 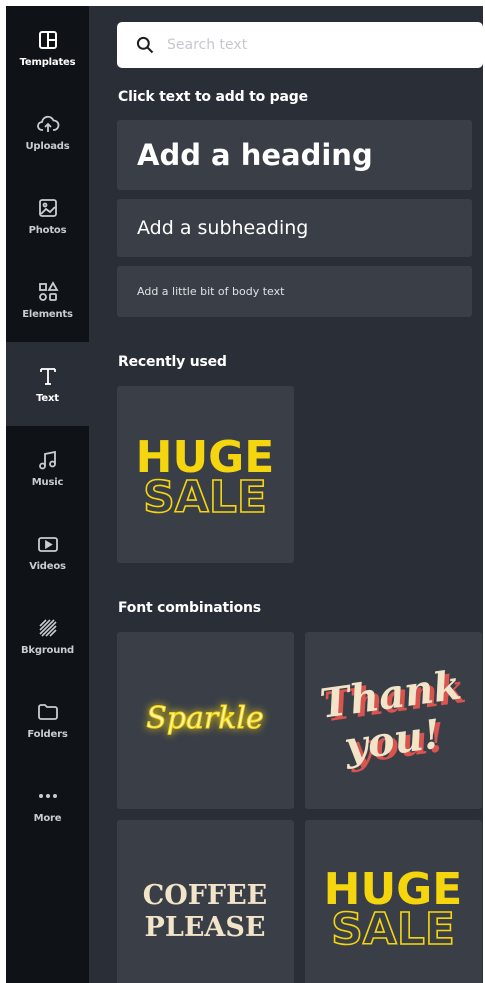 What do you see at coordinates (47, 544) in the screenshot?
I see `video-play-icon` at bounding box center [47, 544].